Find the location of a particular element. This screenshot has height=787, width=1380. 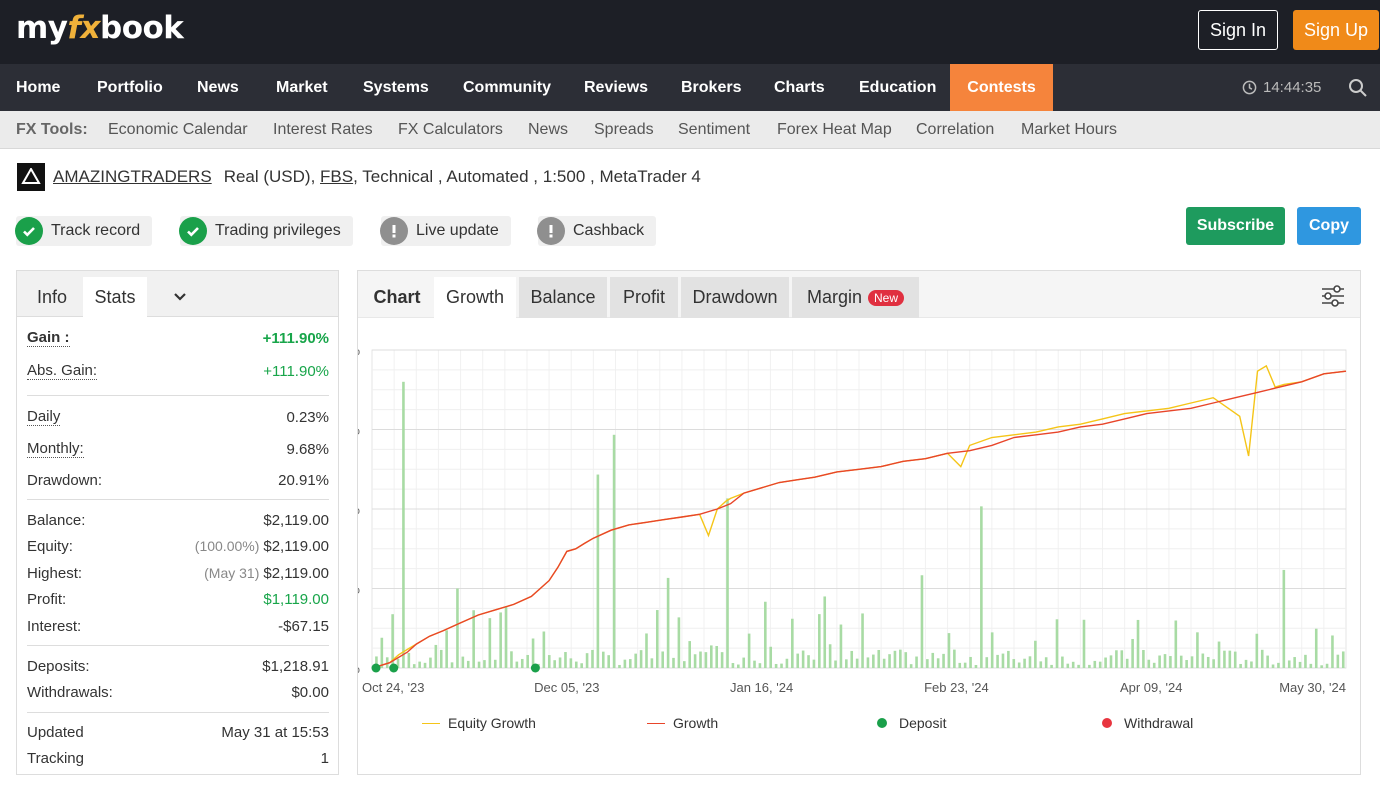

y-tick-label: 120% is located at coordinates (359, 350).